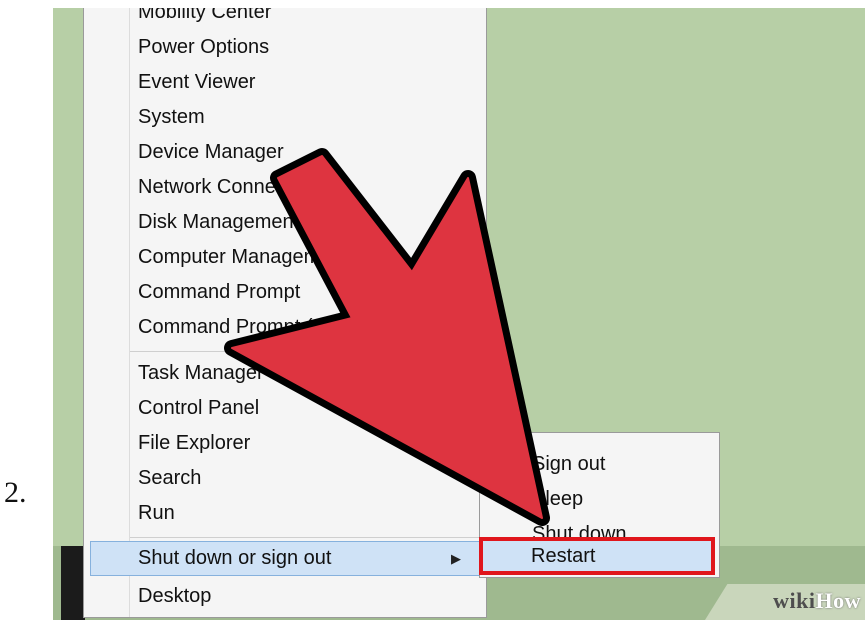 The width and height of the screenshot is (865, 620). I want to click on submenu-item-restart: Restart, so click(597, 556).